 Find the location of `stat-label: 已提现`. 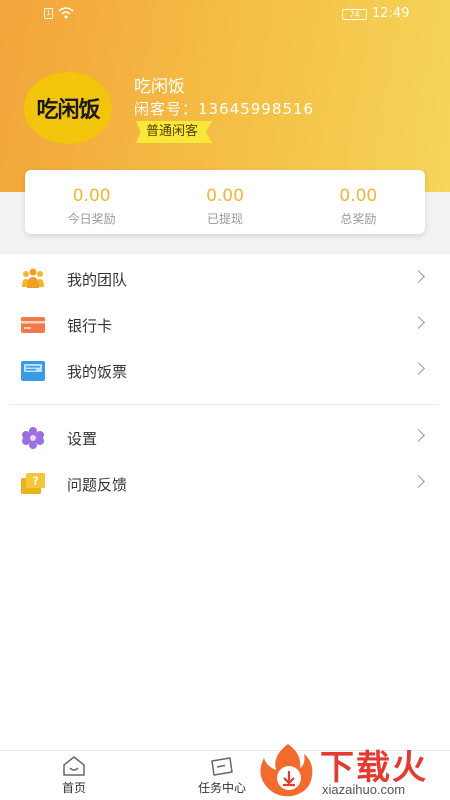

stat-label: 已提现 is located at coordinates (224, 219).